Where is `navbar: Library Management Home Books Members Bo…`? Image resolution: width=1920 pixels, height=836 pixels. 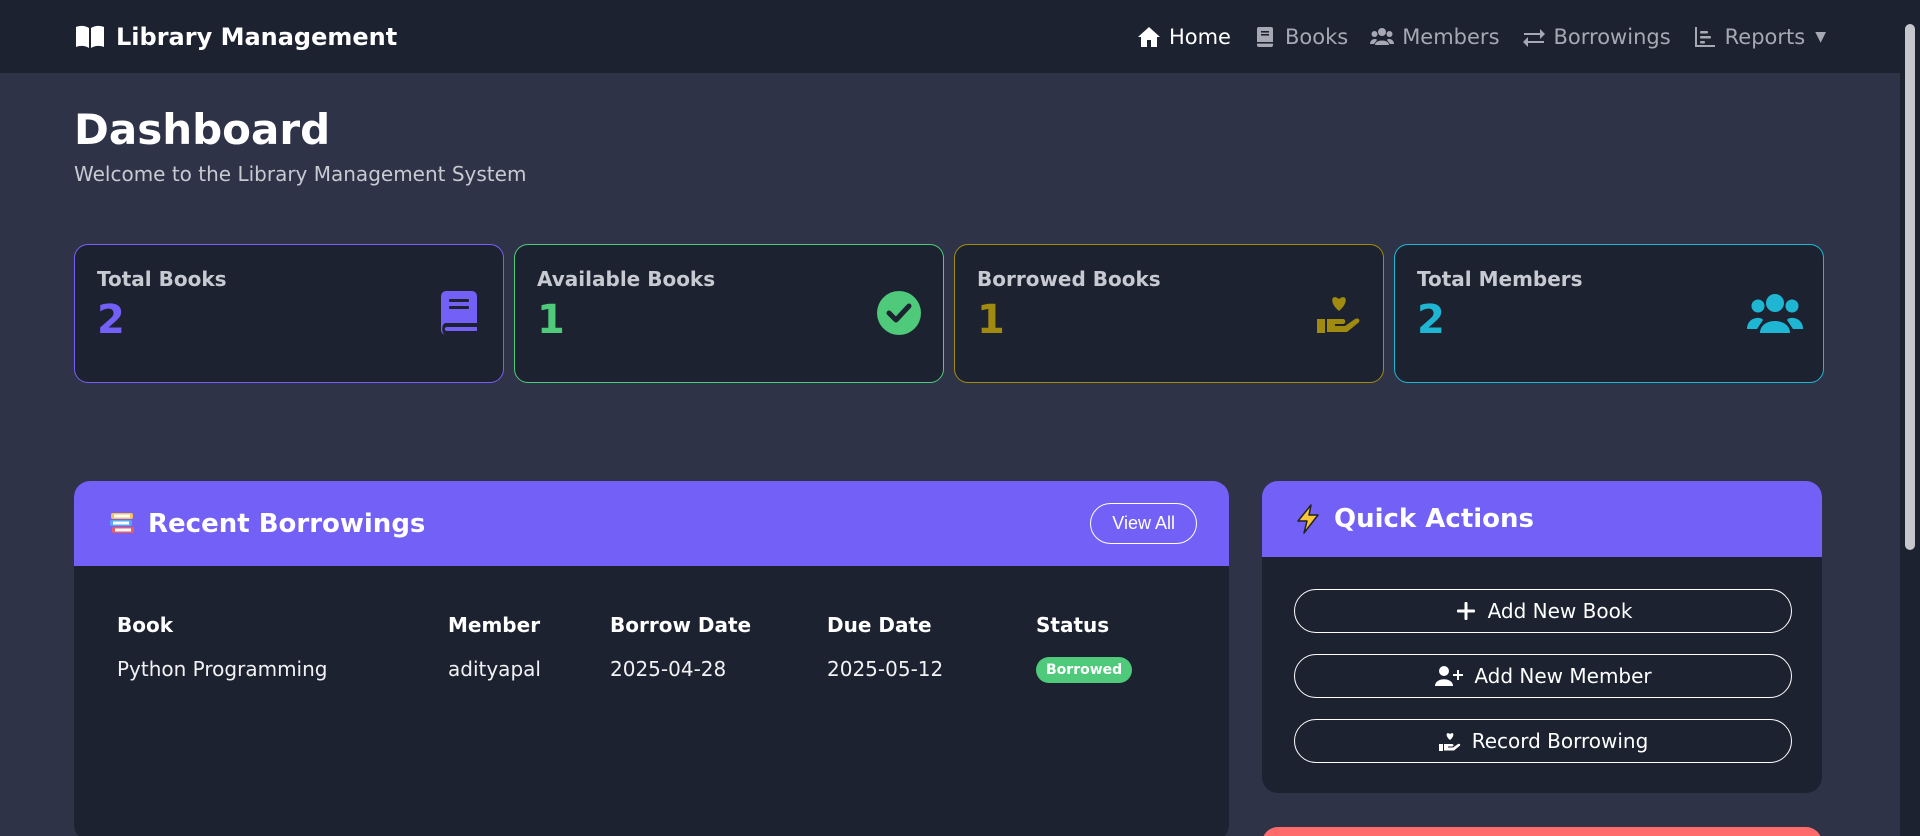
navbar: Library Management Home Books Members Bo… is located at coordinates (950, 36).